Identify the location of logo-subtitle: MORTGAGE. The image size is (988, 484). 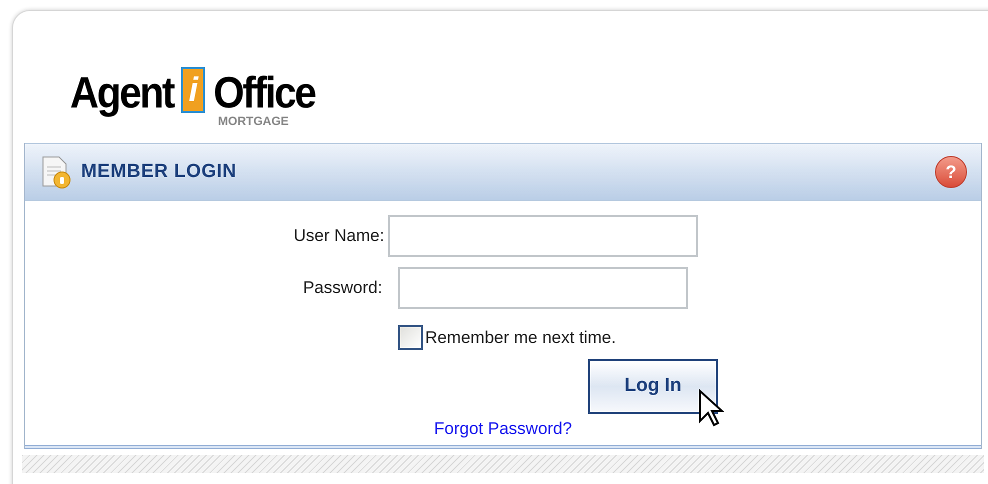
(253, 121).